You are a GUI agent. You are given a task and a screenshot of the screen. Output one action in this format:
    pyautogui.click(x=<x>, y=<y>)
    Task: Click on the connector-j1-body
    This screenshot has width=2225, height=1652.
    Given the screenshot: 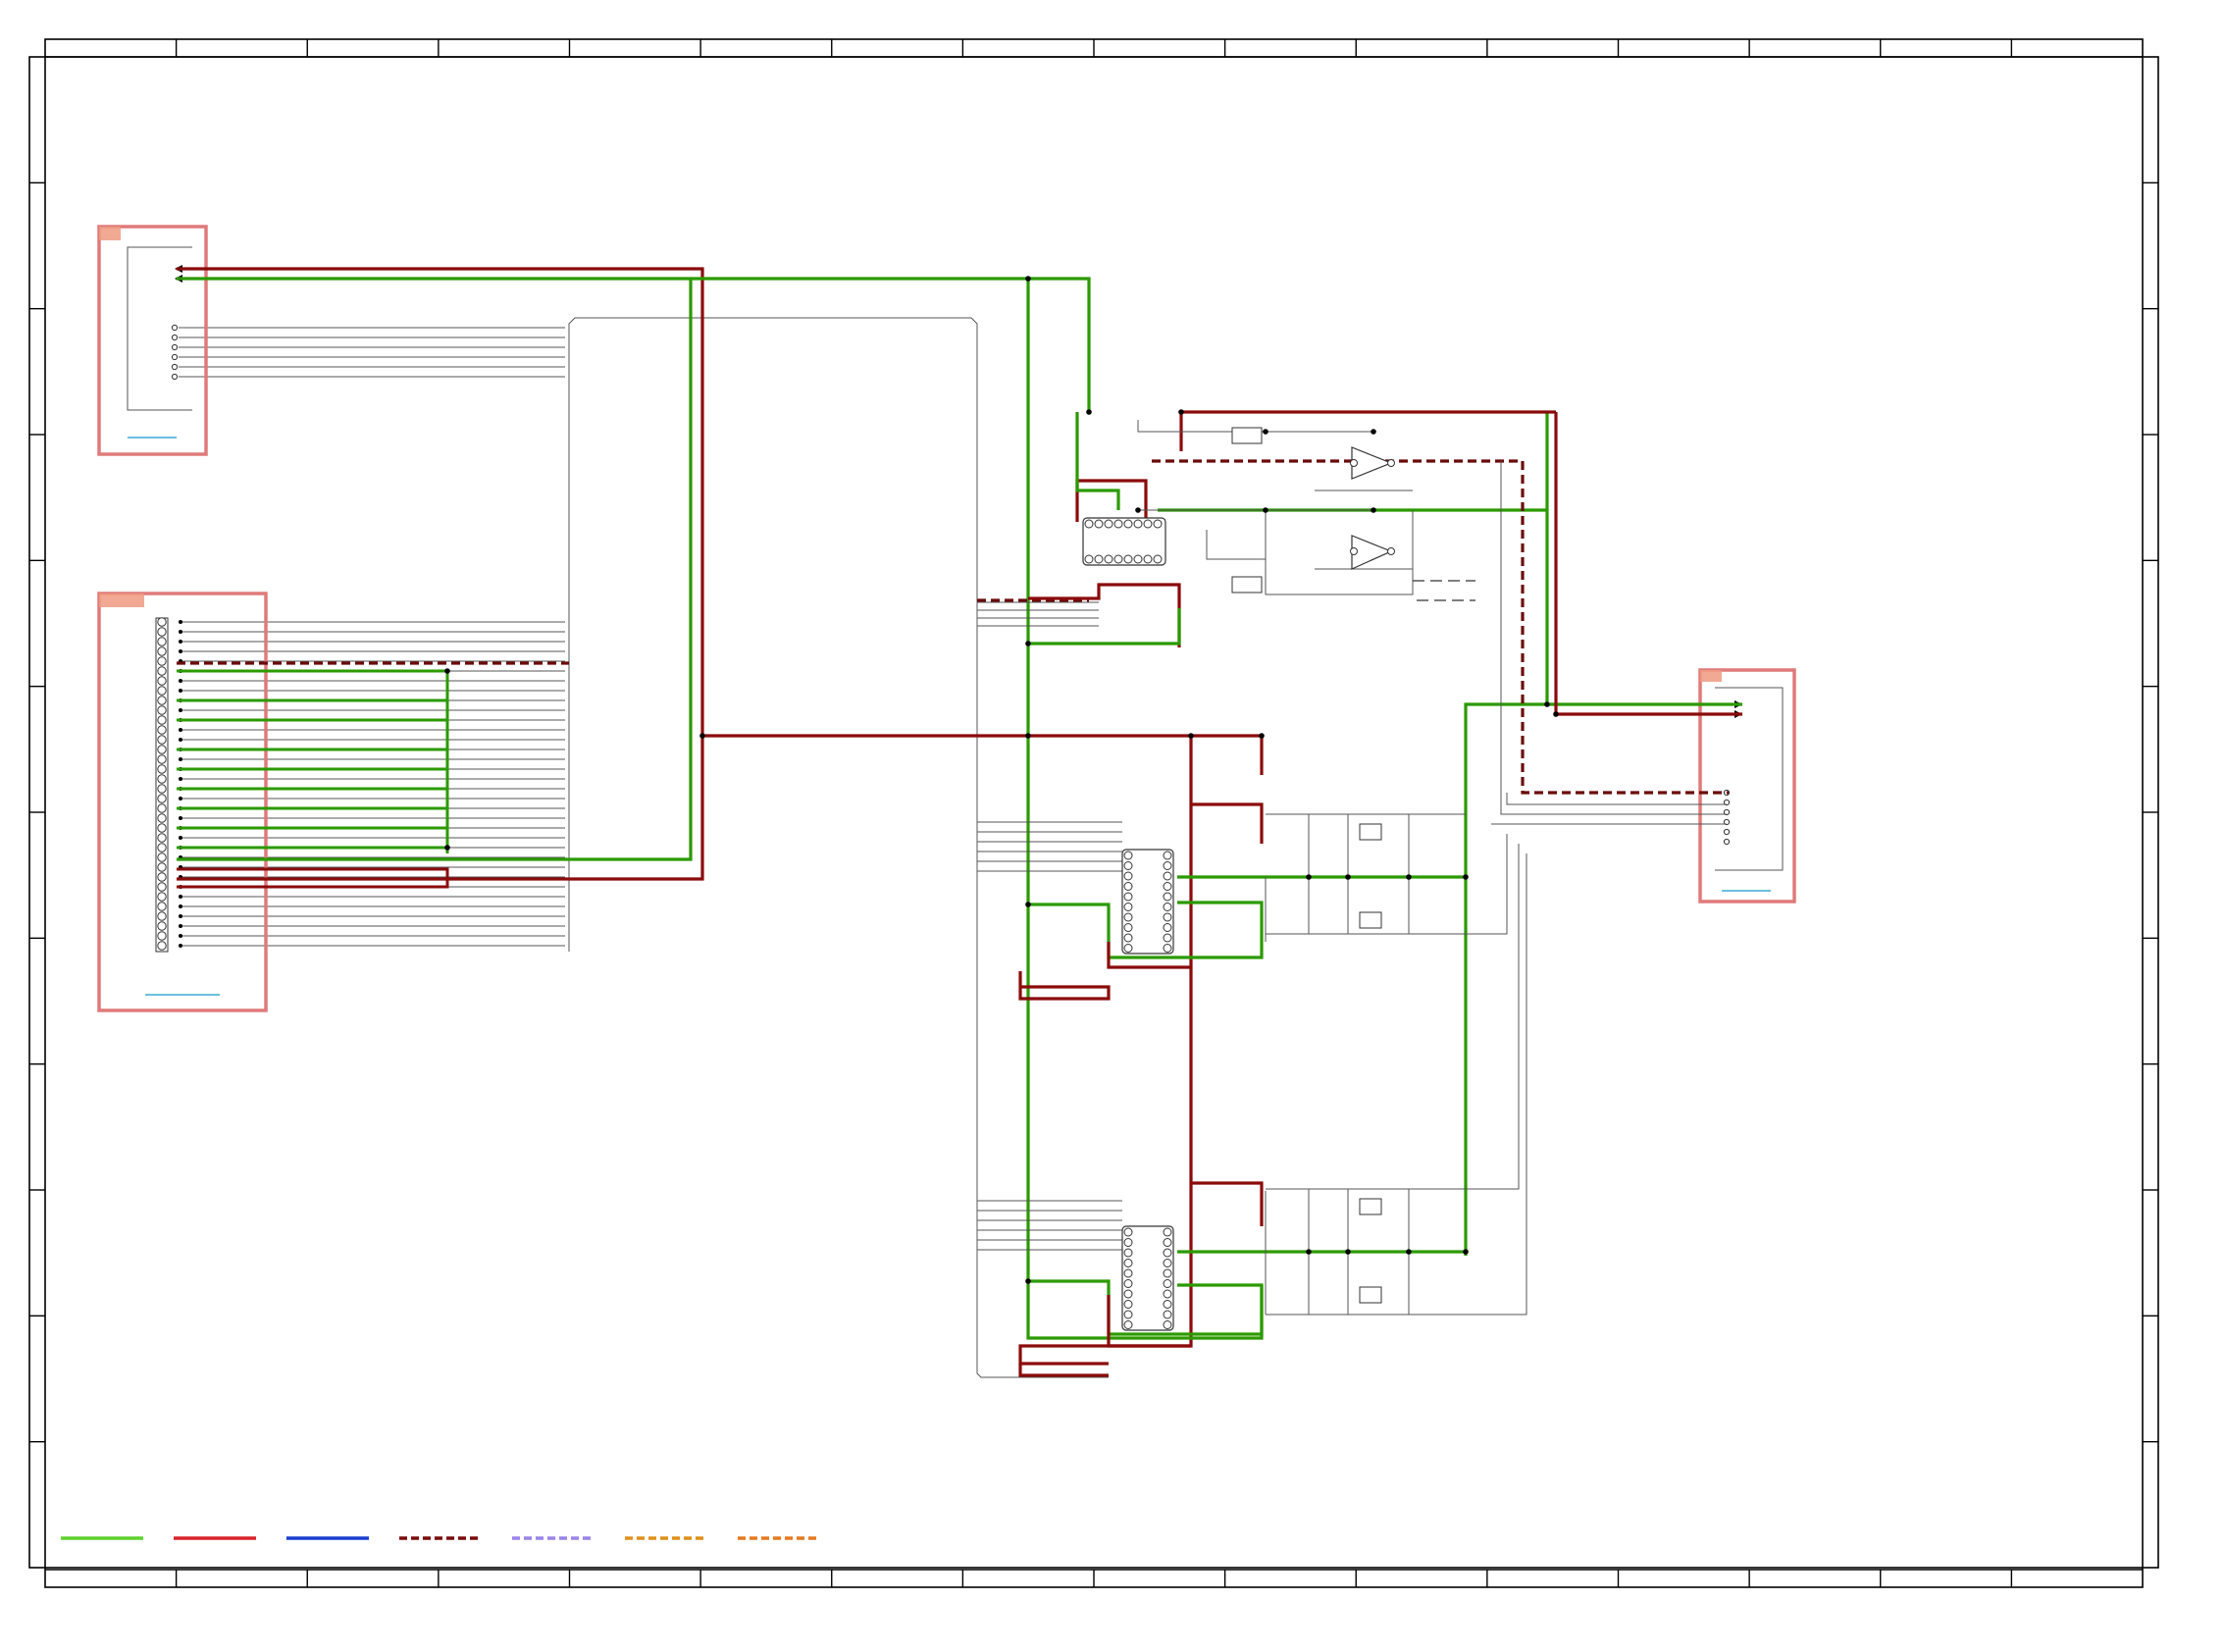 What is the action you would take?
    pyautogui.click(x=159, y=328)
    